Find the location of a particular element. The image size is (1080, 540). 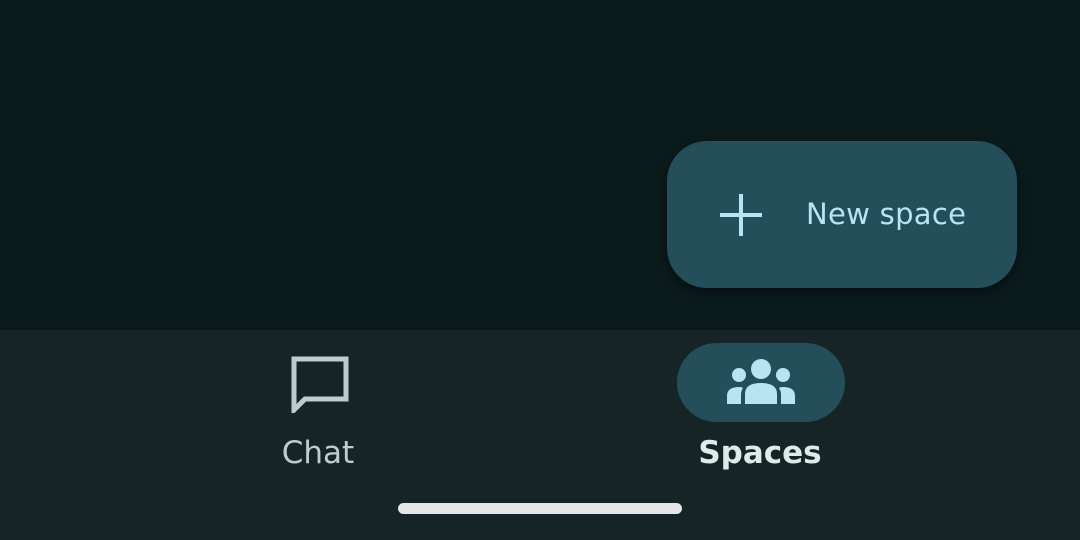

home-indicator is located at coordinates (540, 508).